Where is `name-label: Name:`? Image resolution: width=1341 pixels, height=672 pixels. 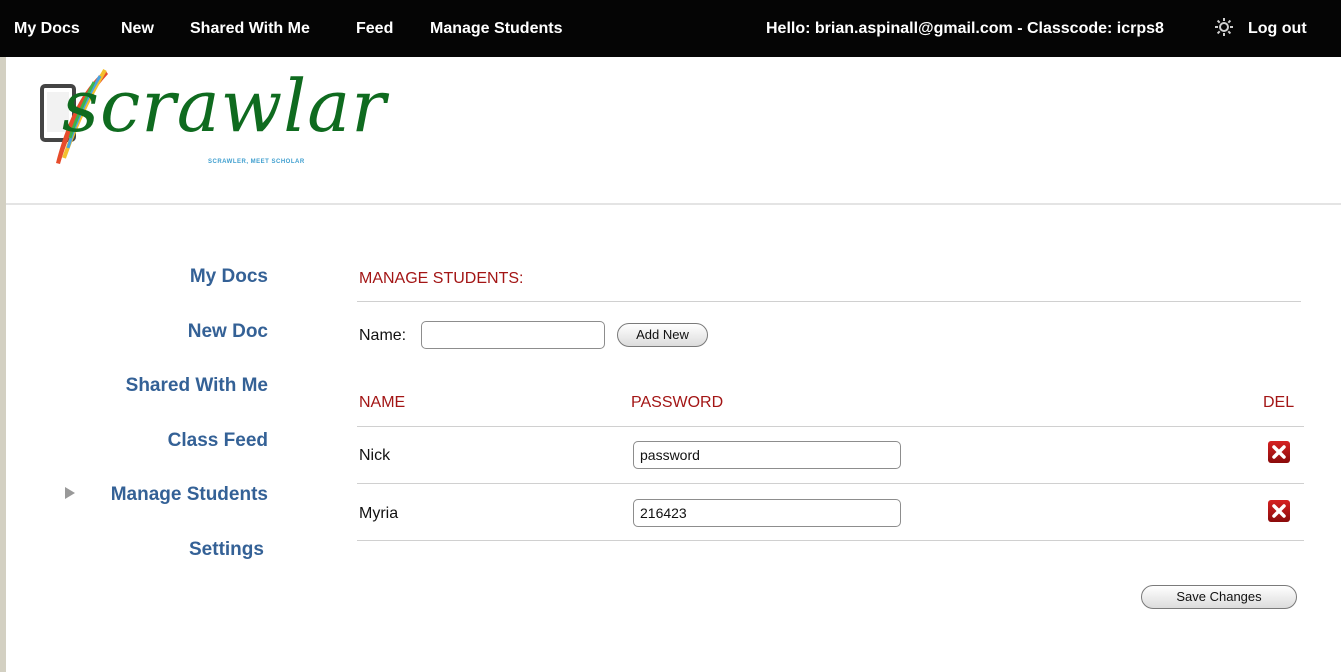 name-label: Name: is located at coordinates (383, 335).